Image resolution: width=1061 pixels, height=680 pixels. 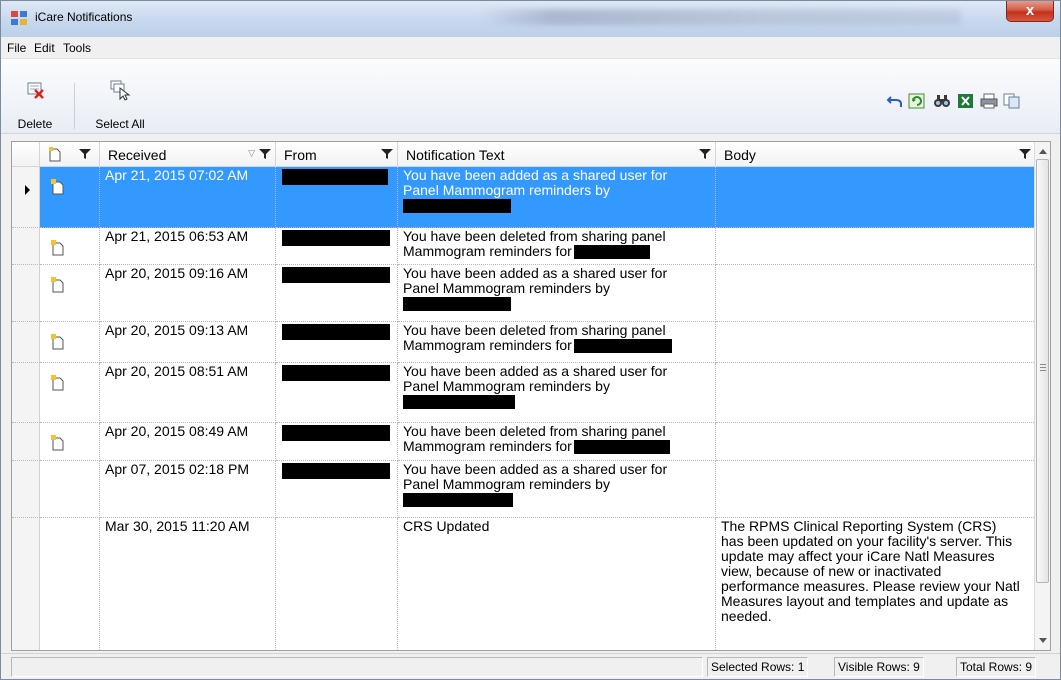 I want to click on vertical-scrollbar, so click(x=1042, y=396).